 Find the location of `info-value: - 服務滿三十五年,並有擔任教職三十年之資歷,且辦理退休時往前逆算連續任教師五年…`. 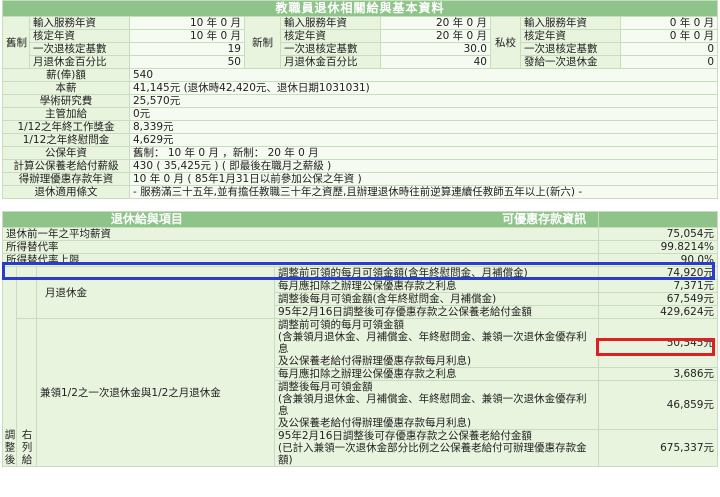

info-value: - 服務滿三十五年,並有擔任教職三十年之資歷,且辦理退休時往前逆算連續任教師五年… is located at coordinates (423, 192).